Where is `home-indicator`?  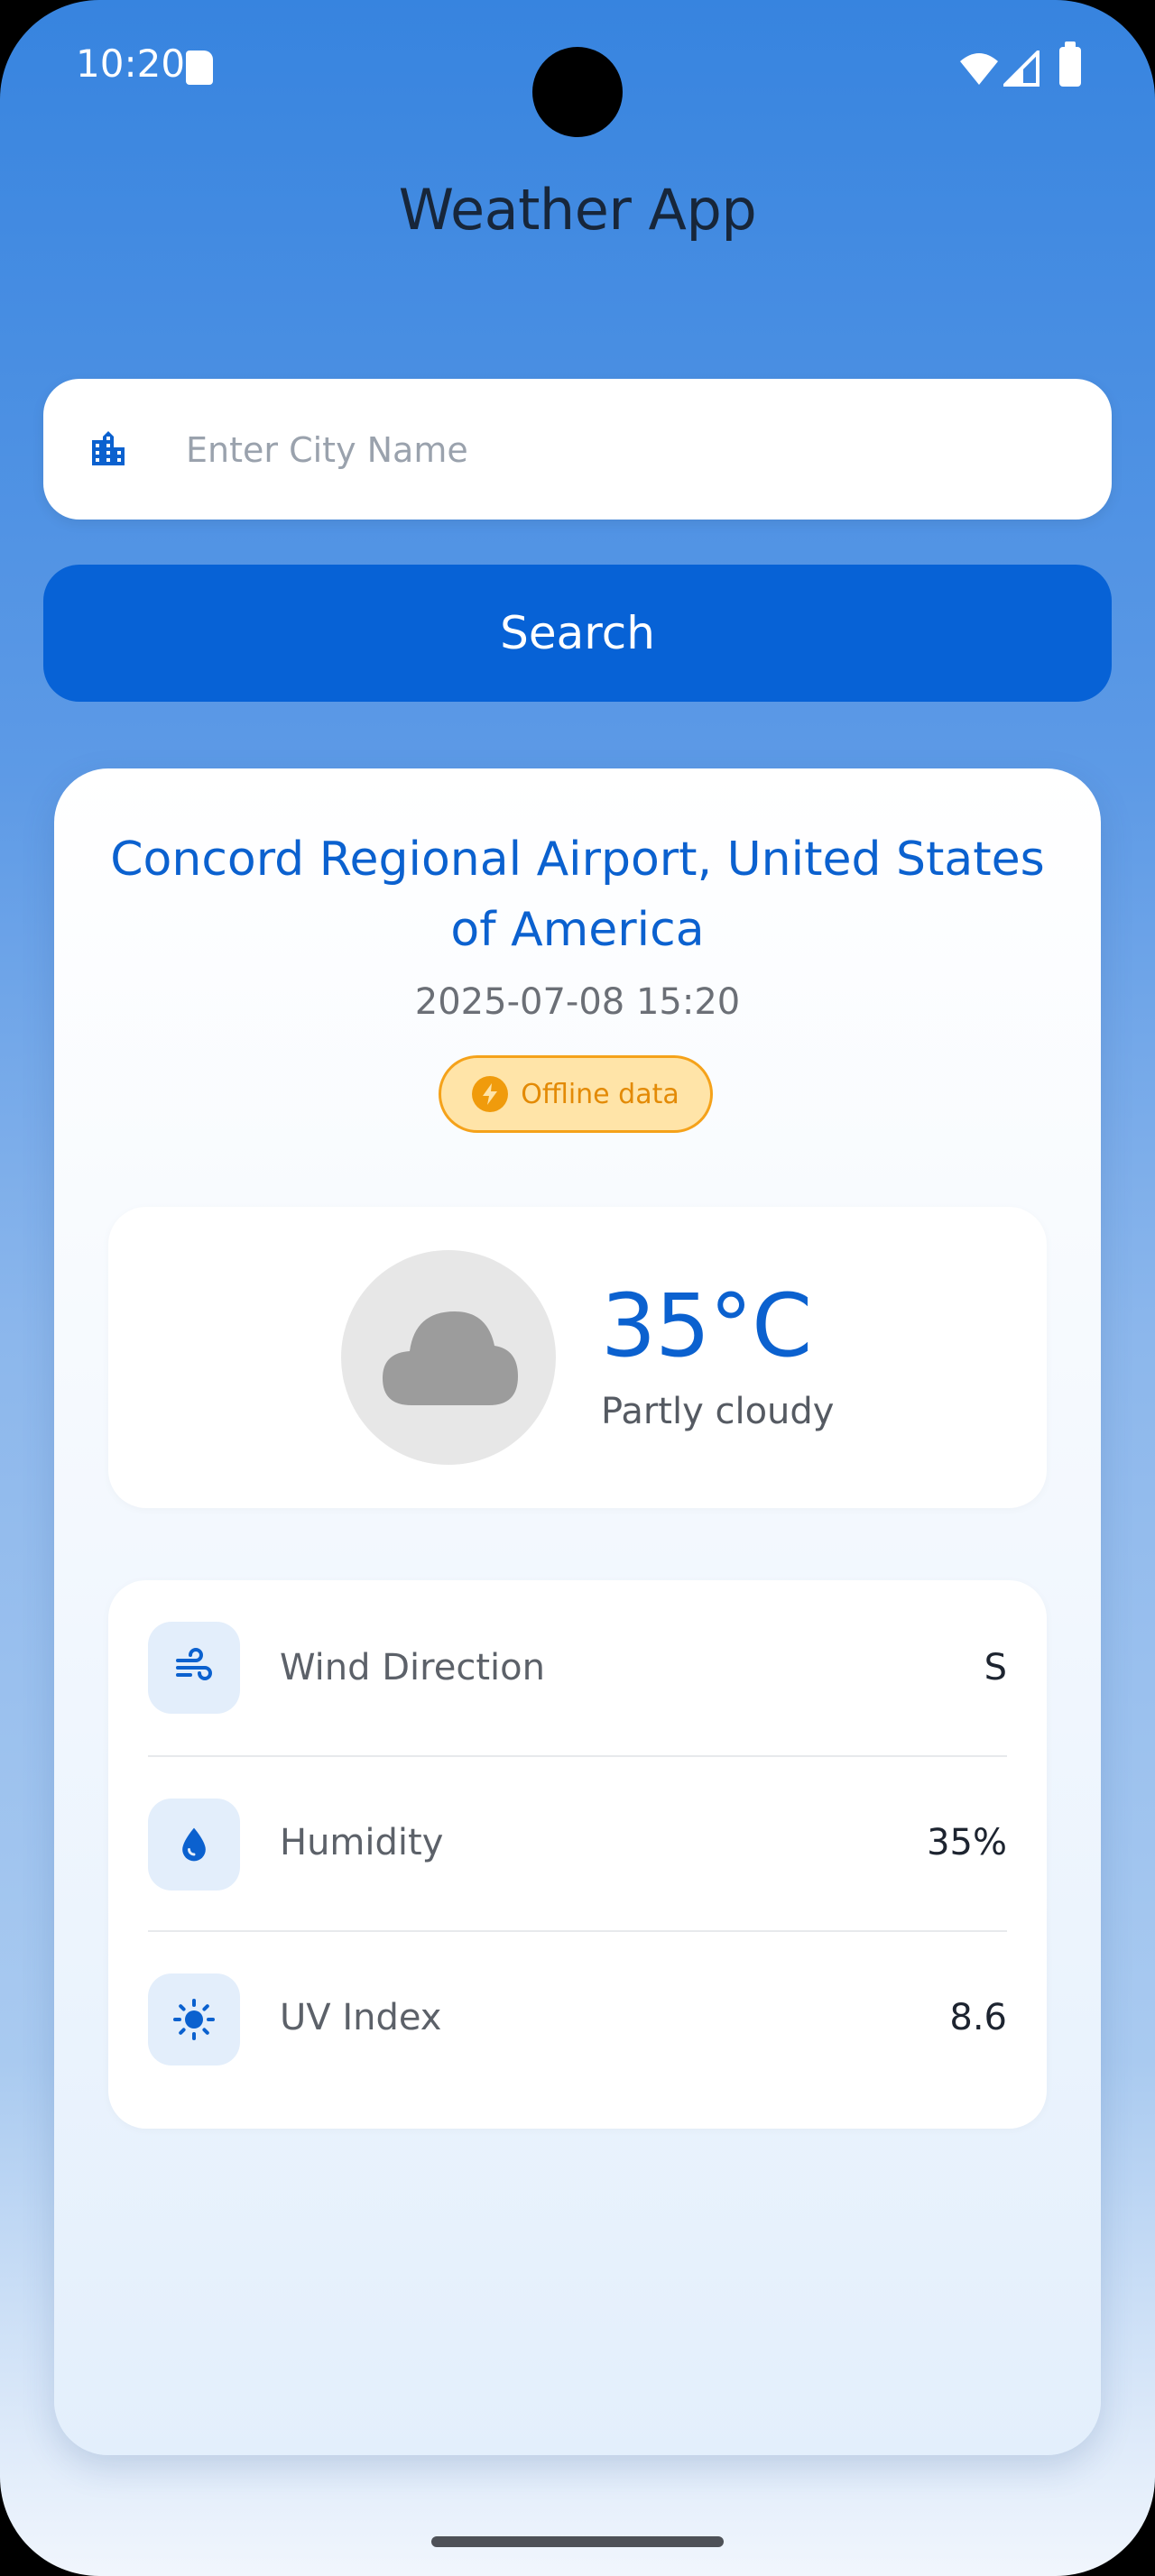 home-indicator is located at coordinates (577, 2541).